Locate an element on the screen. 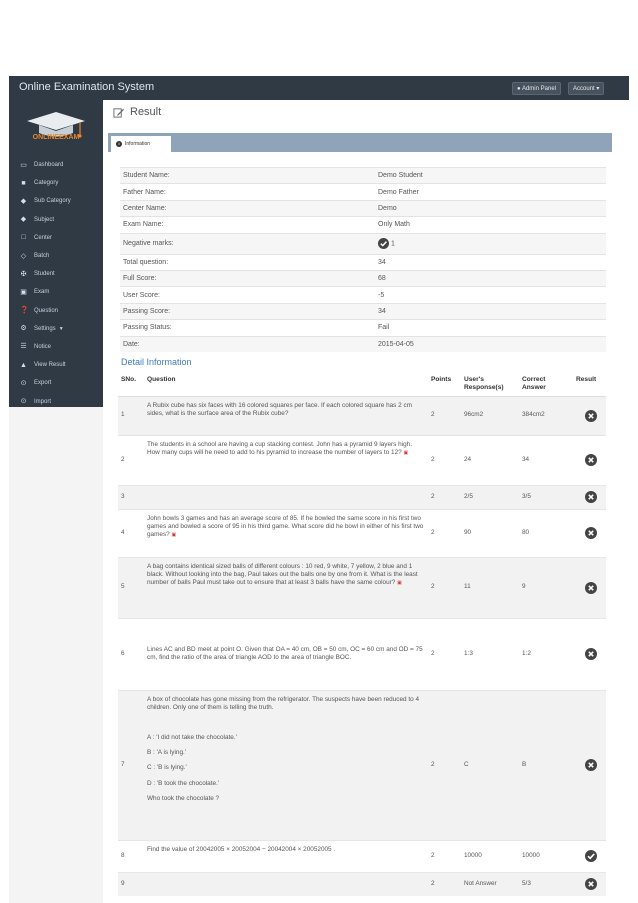 Image resolution: width=638 pixels, height=903 pixels. sidebar-item-center: □ Center is located at coordinates (56, 238).